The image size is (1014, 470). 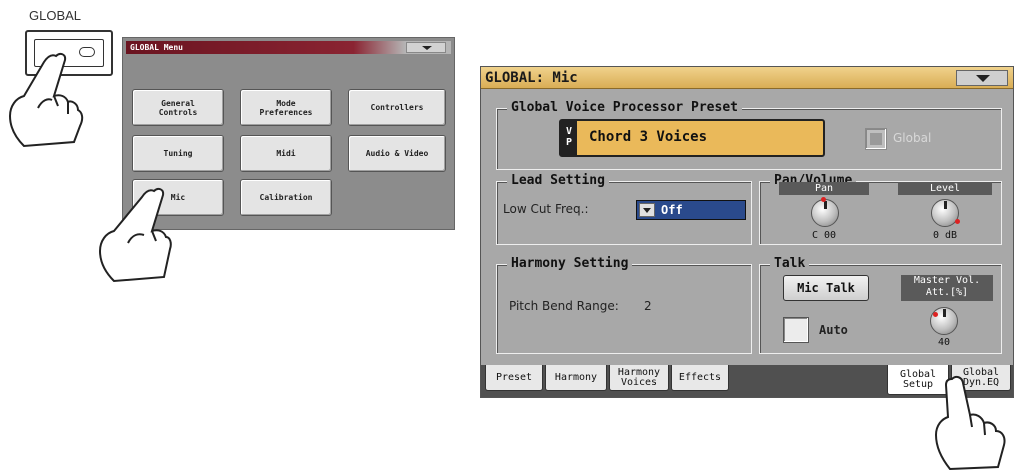 I want to click on pan-value: C 00, so click(x=824, y=235).